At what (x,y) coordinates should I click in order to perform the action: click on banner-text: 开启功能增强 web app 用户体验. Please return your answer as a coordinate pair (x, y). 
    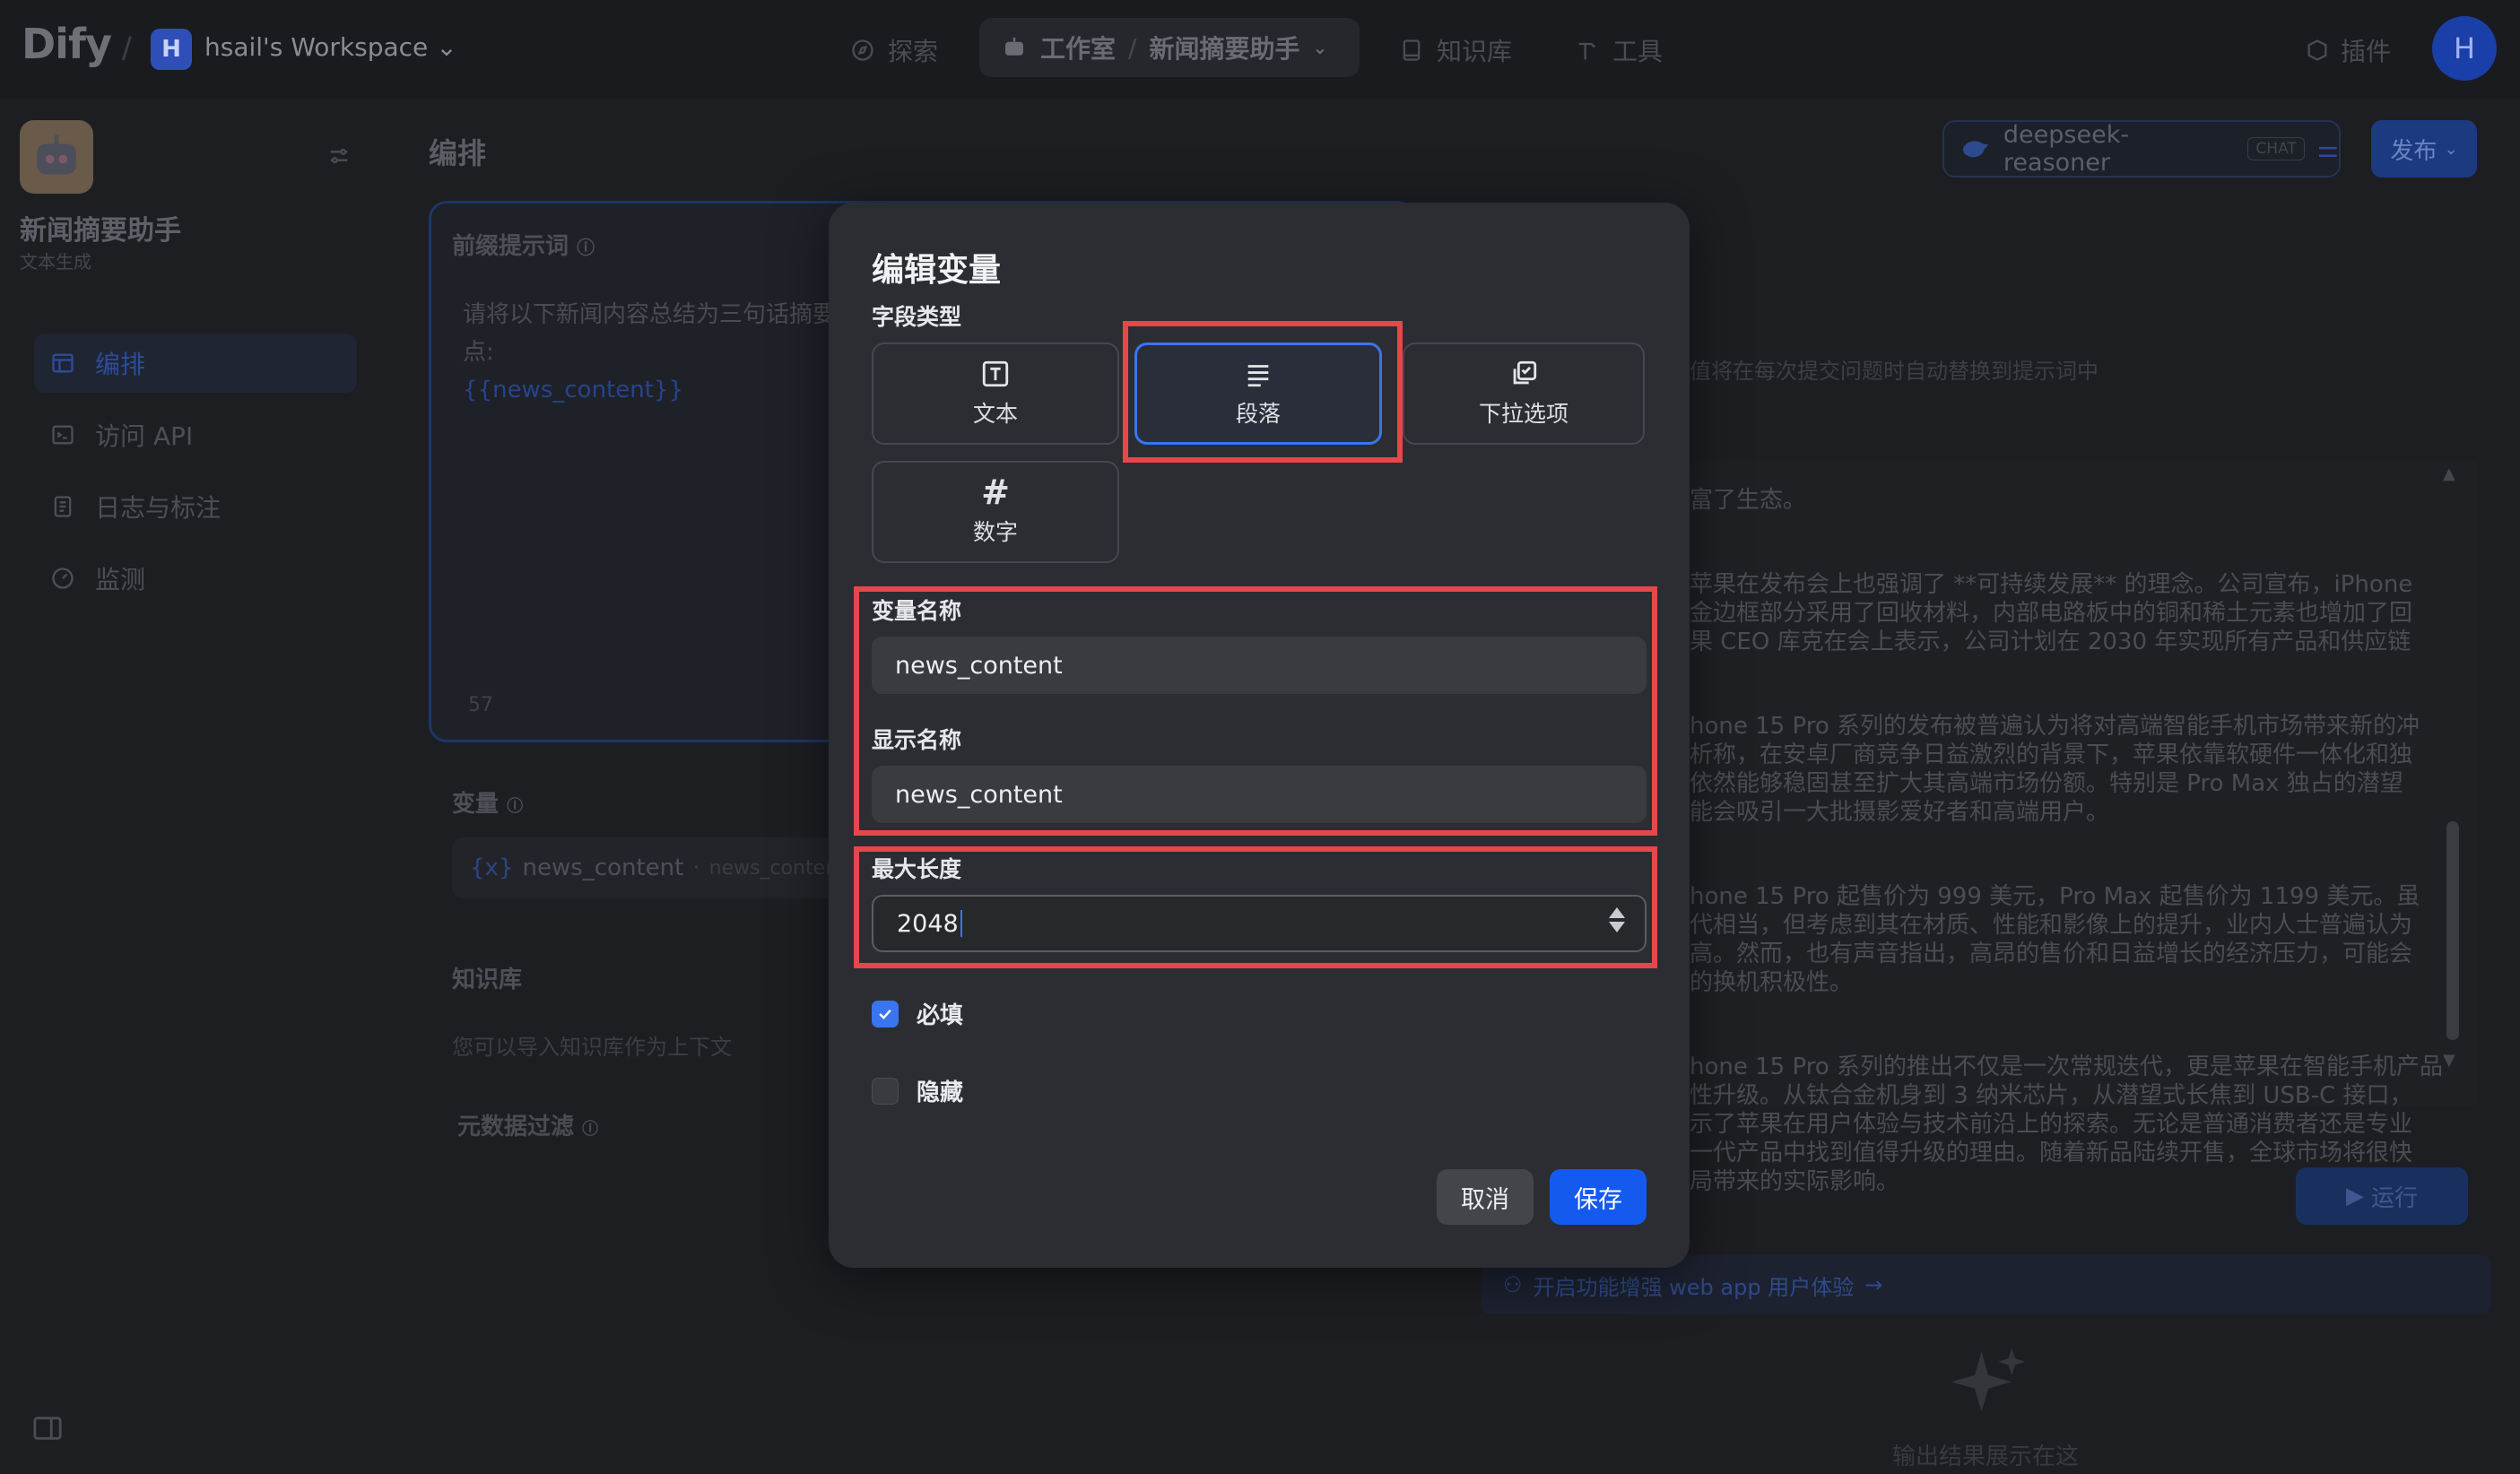
    Looking at the image, I should click on (1694, 1287).